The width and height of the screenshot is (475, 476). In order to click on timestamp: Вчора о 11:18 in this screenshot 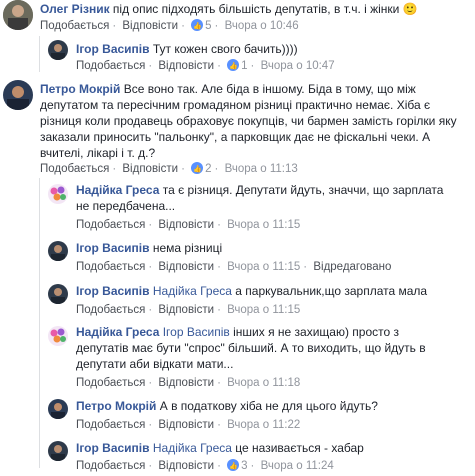, I will do `click(263, 383)`.